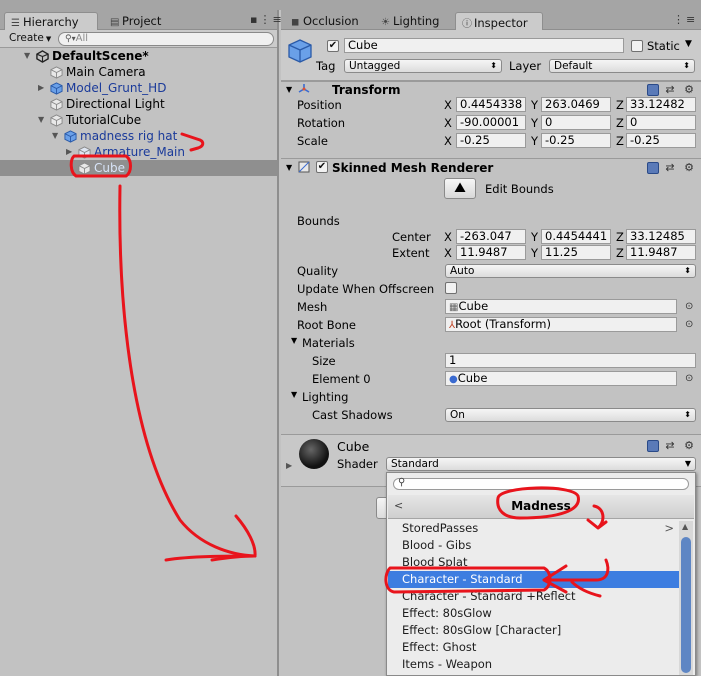 This screenshot has width=701, height=676. I want to click on element0-label: Element 0, so click(341, 379).